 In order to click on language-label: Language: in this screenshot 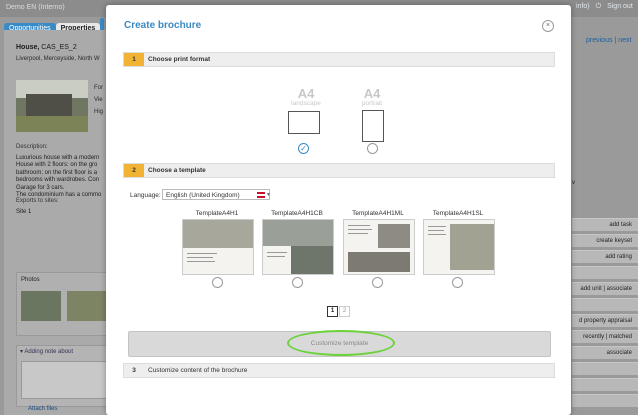, I will do `click(145, 195)`.